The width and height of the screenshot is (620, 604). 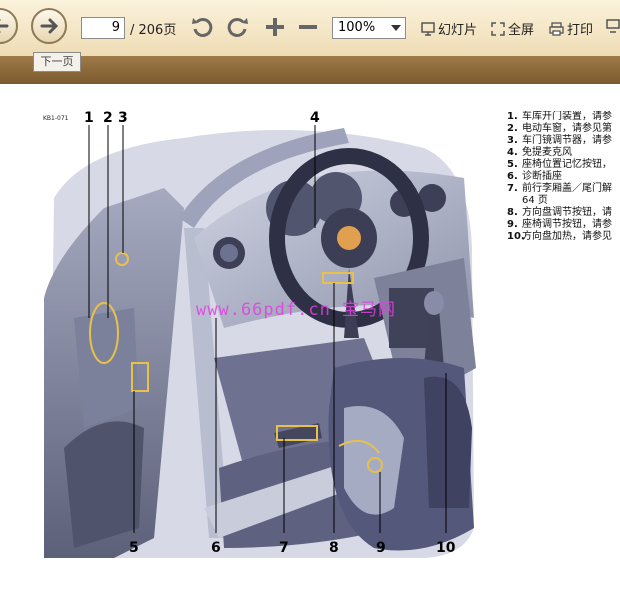 What do you see at coordinates (428, 30) in the screenshot?
I see `slideshow-icon` at bounding box center [428, 30].